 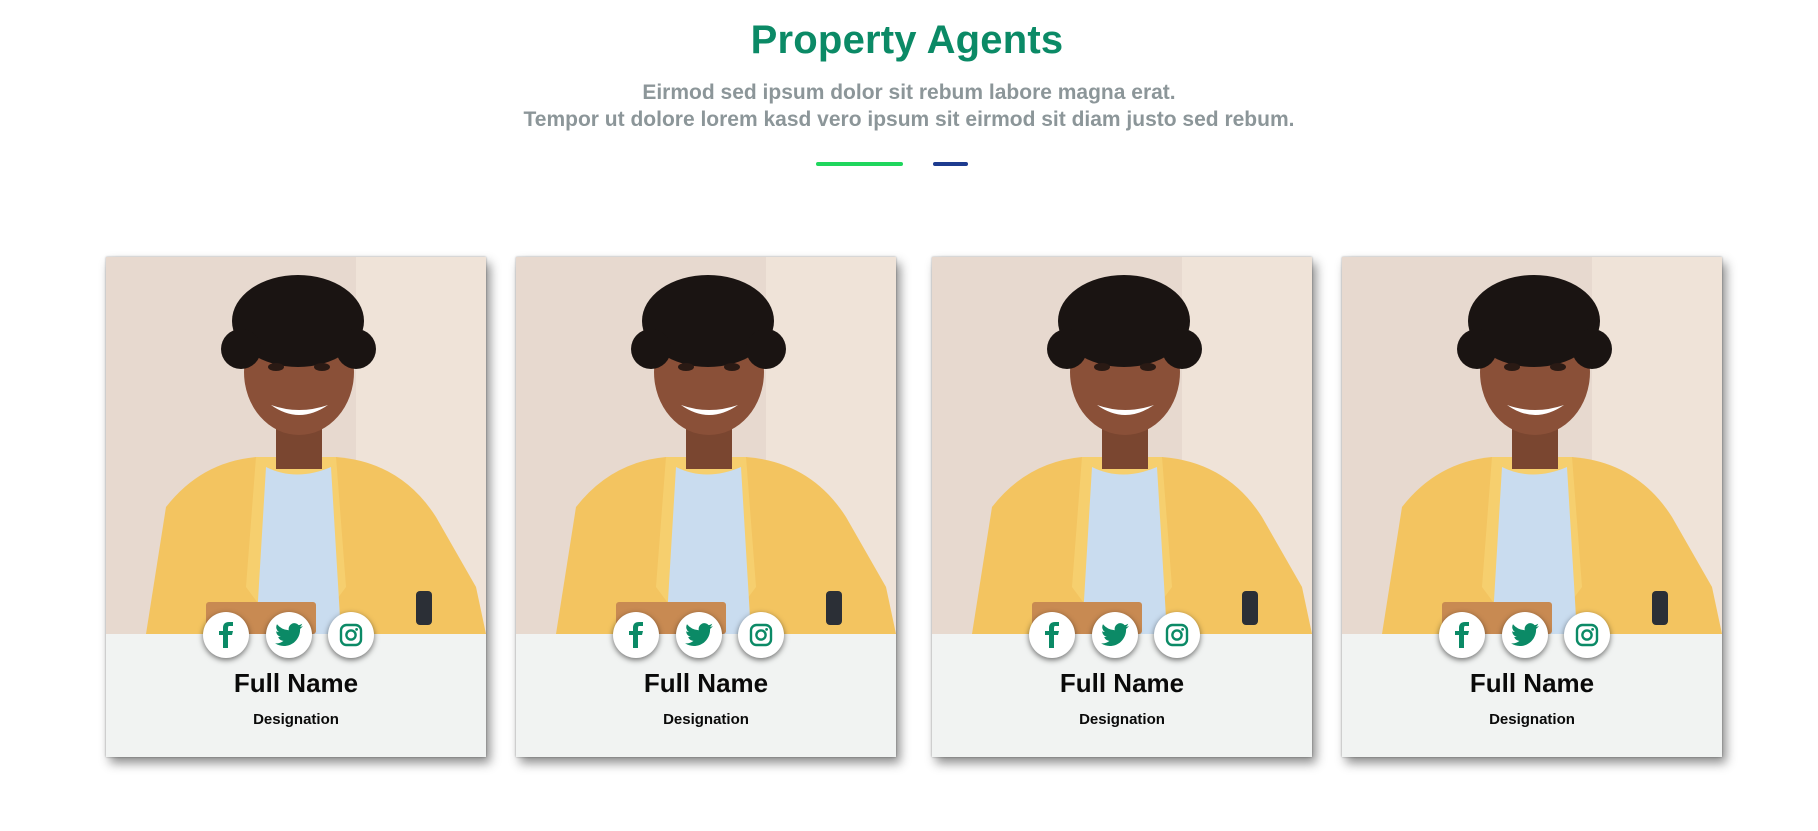 I want to click on divider-green, so click(x=859, y=164).